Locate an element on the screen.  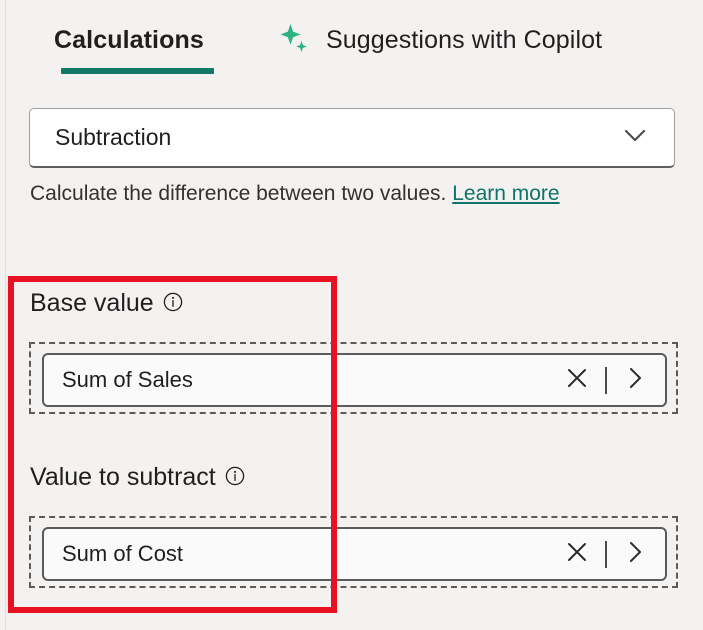
base-value-dropzone: Sum of Sales is located at coordinates (353, 378).